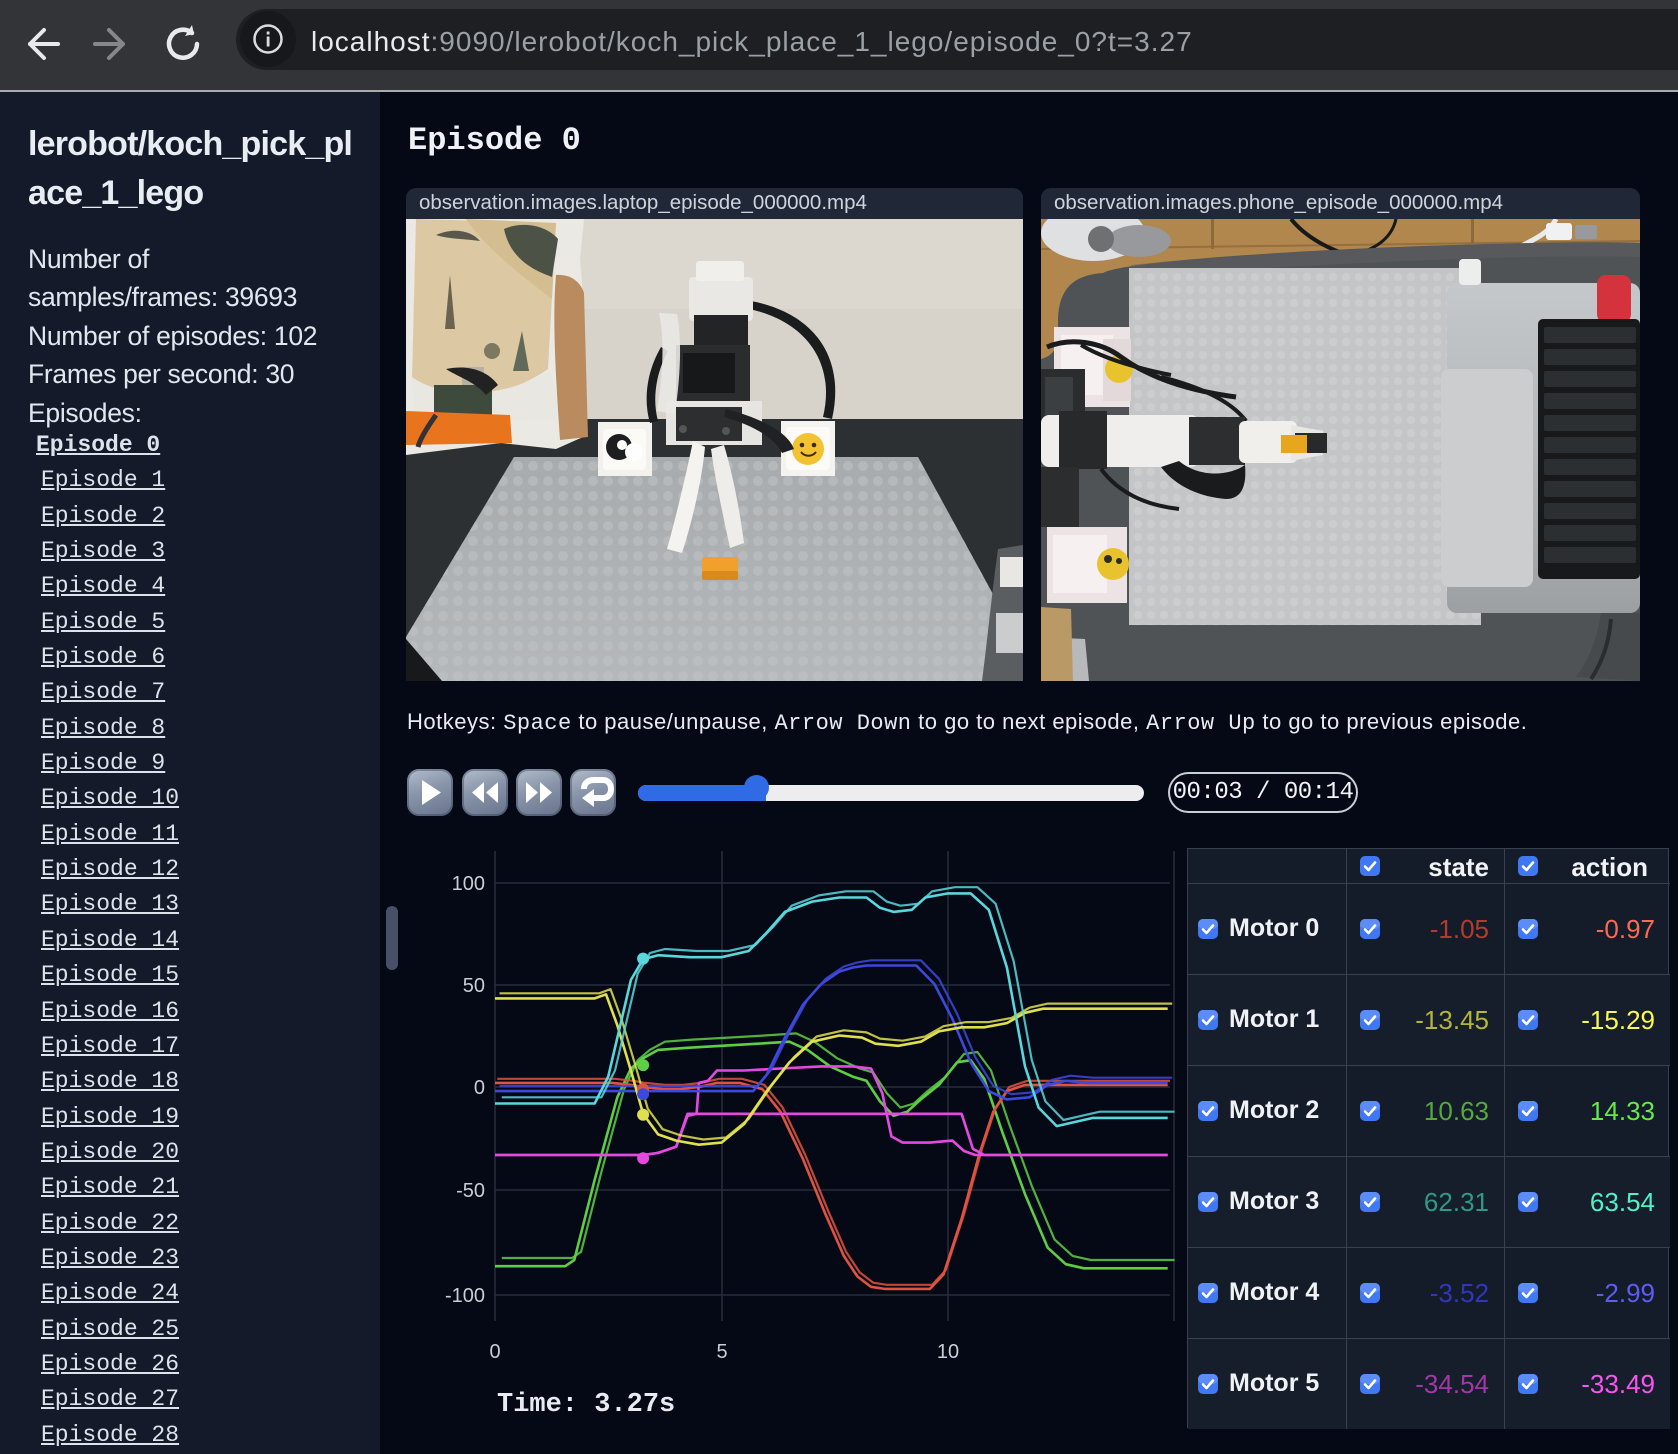 Image resolution: width=1678 pixels, height=1454 pixels. What do you see at coordinates (474, 986) in the screenshot?
I see `svg-text: 50` at bounding box center [474, 986].